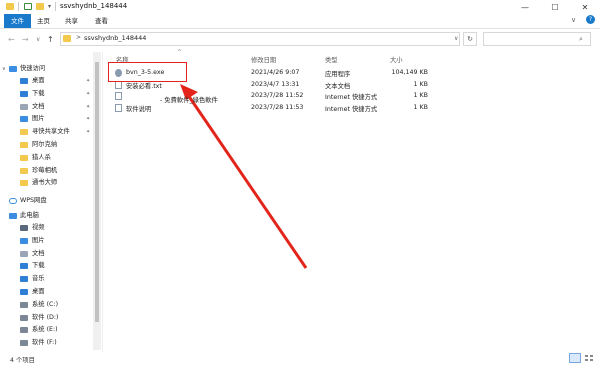  Describe the element at coordinates (94, 6) in the screenshot. I see `window-title: ssvshydnb_148444` at that location.